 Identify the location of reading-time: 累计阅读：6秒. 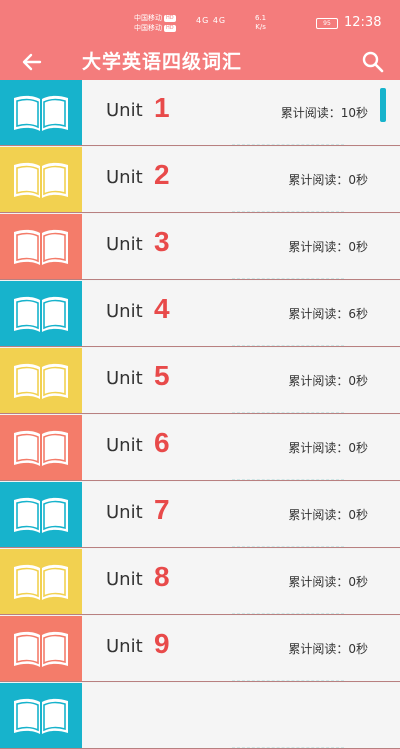
(328, 314).